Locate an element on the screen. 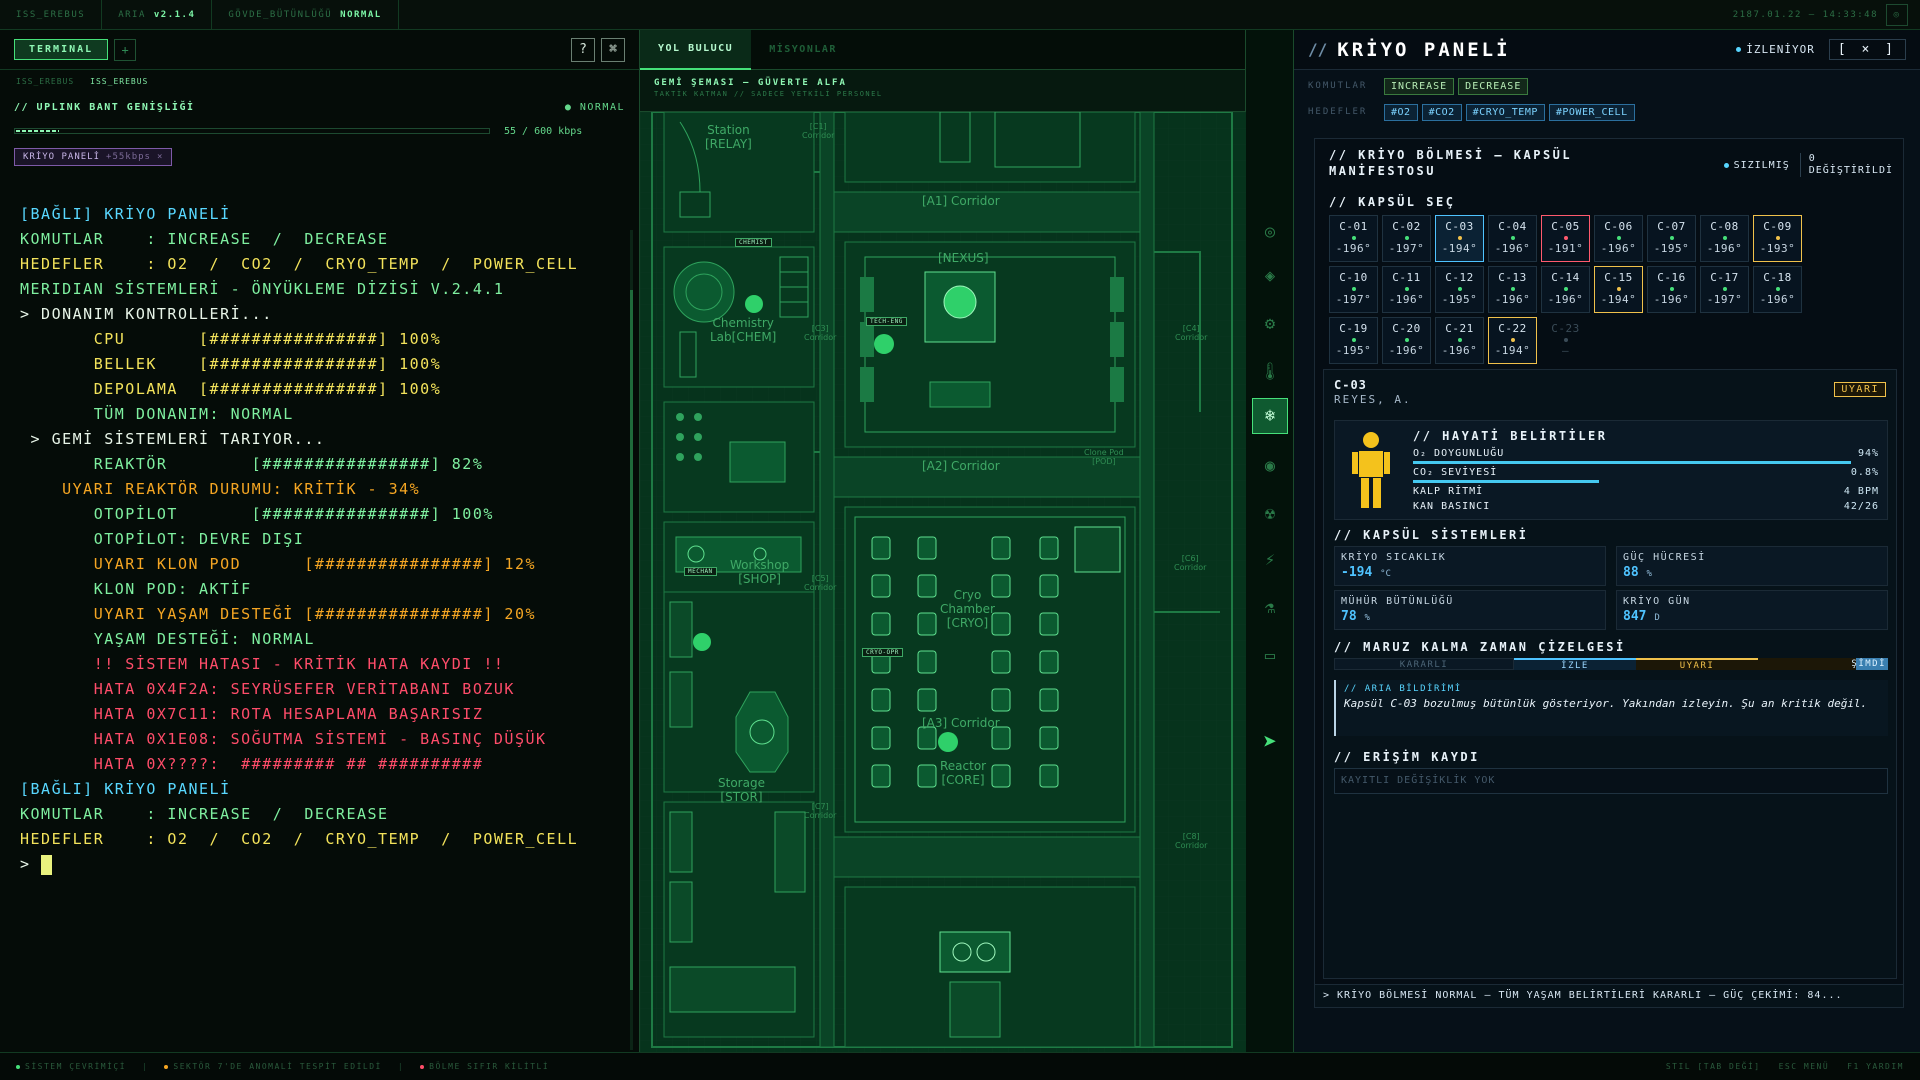 Image resolution: width=1920 pixels, height=1080 pixels. session-tab: ISS_EREBUS is located at coordinates (45, 81).